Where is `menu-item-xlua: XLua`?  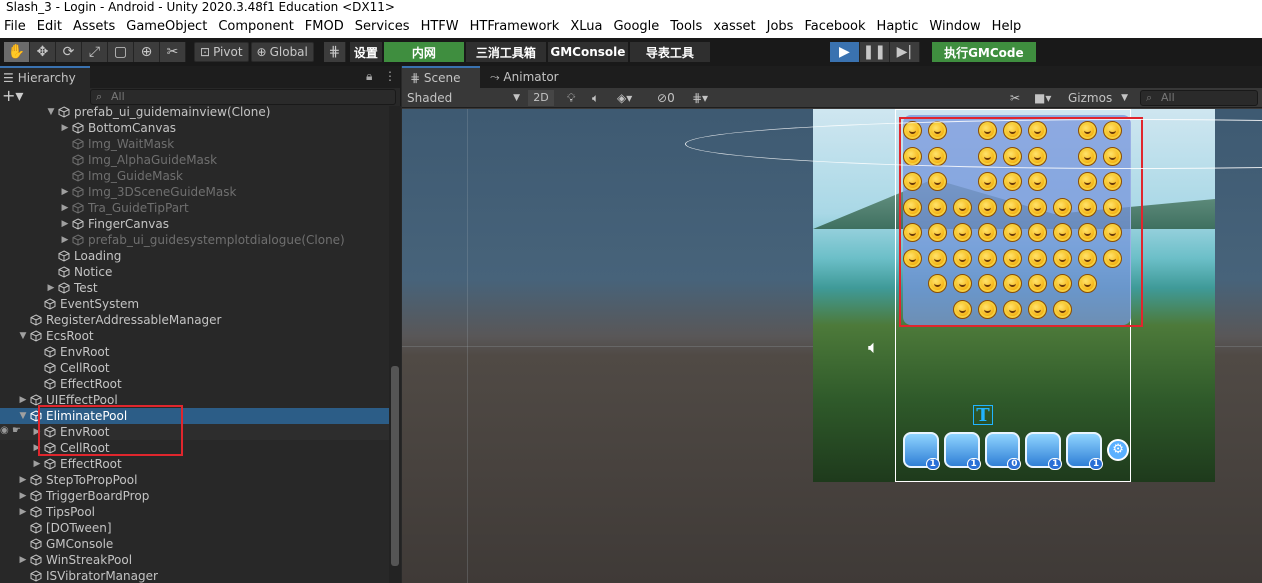 menu-item-xlua: XLua is located at coordinates (586, 27).